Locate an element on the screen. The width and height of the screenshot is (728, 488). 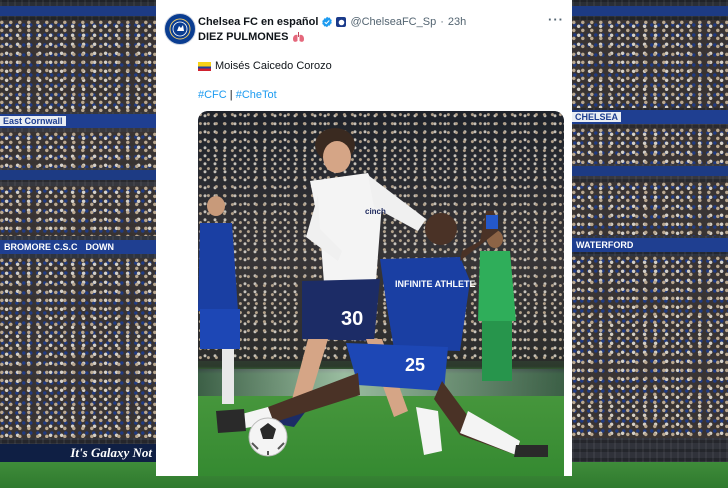
background-goalkeeper is located at coordinates (497, 305).